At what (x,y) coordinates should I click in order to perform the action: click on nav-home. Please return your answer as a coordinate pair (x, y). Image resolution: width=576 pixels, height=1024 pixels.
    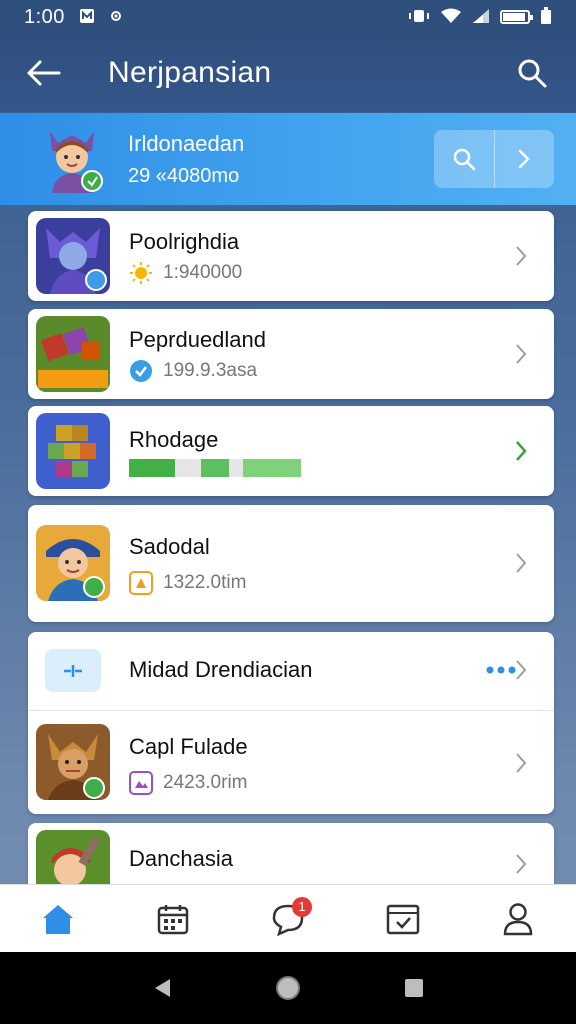
    Looking at the image, I should click on (58, 919).